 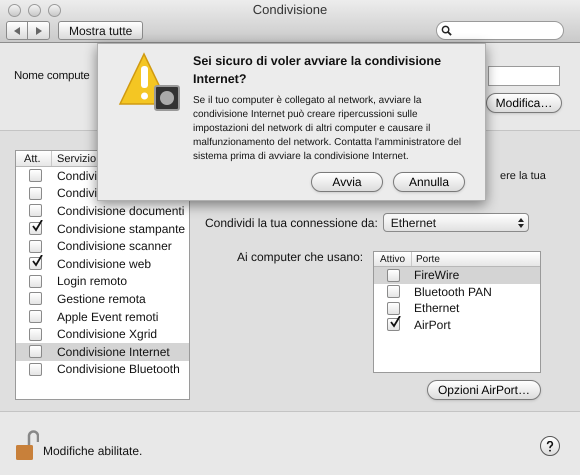 What do you see at coordinates (436, 309) in the screenshot?
I see `port-name: Ethernet` at bounding box center [436, 309].